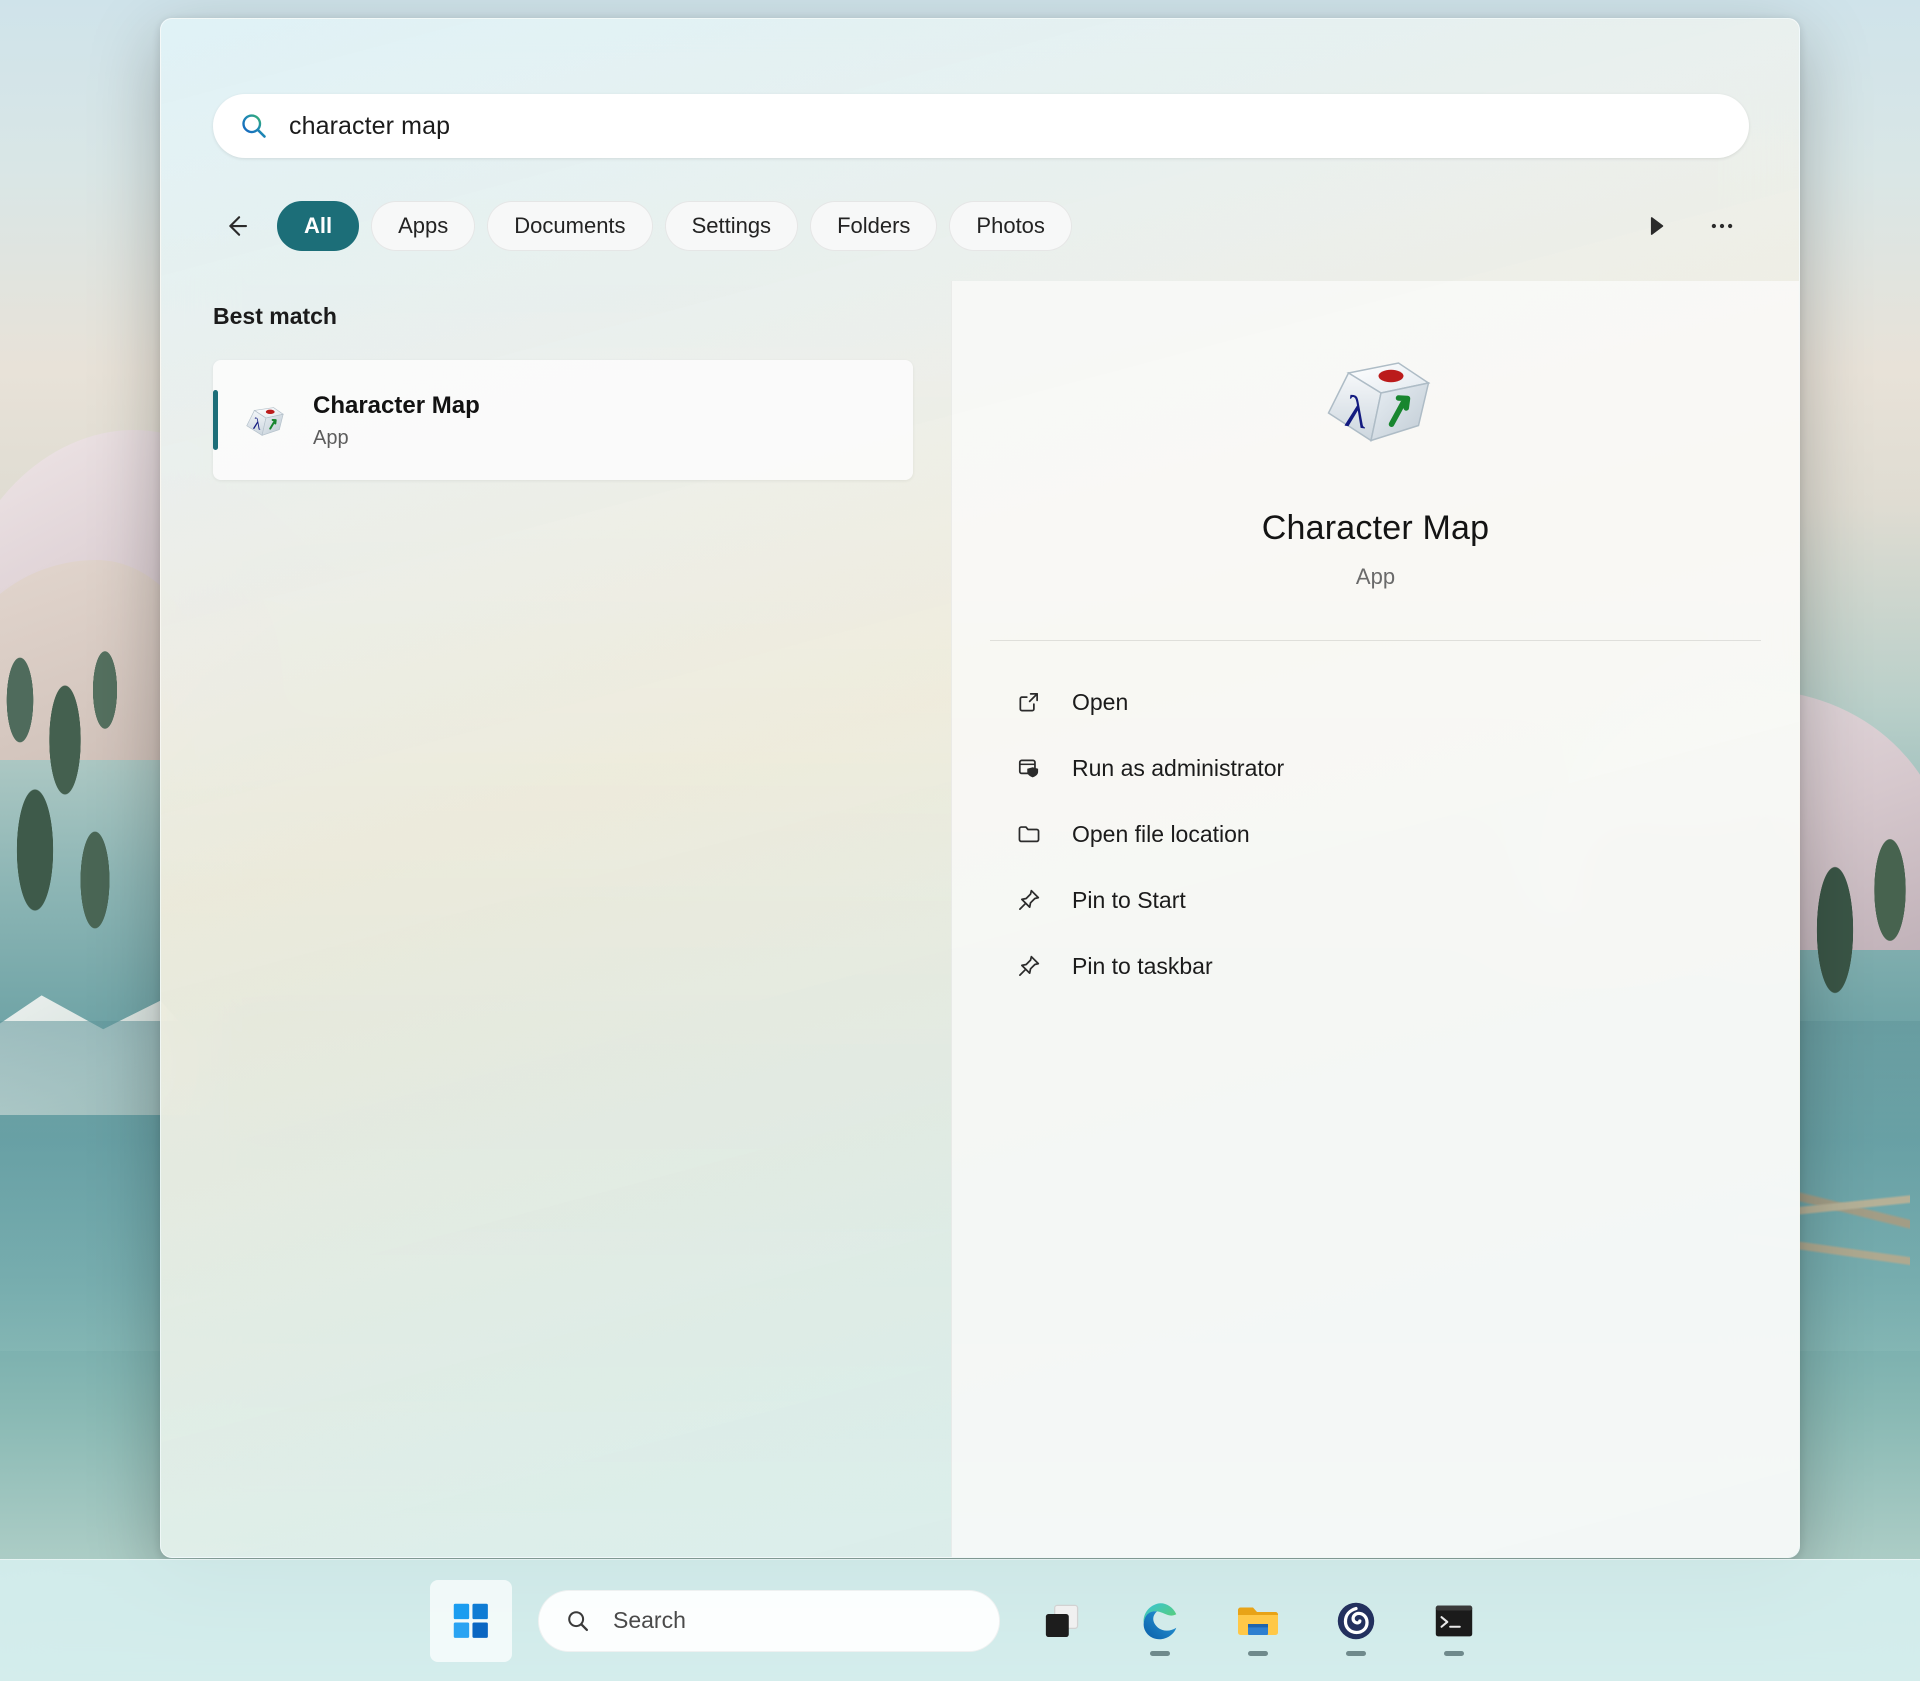  I want to click on filter-tab-apps: Apps, so click(423, 226).